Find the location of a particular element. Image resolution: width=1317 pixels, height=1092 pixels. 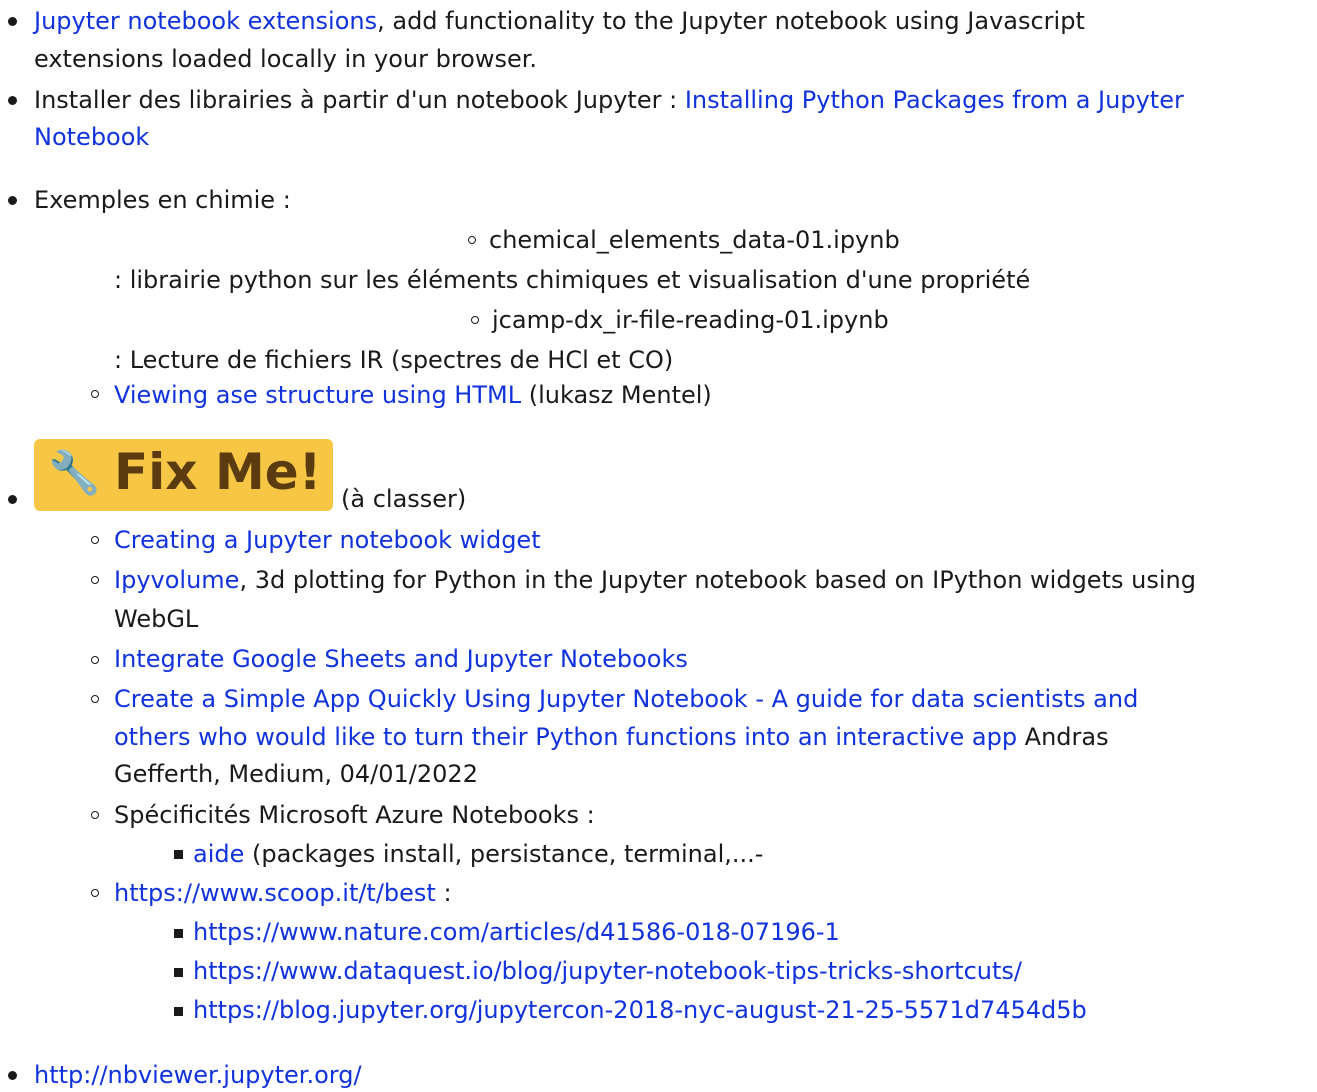

notebook-file-name: chemical_elements_data-01.ipynb is located at coordinates (694, 240).